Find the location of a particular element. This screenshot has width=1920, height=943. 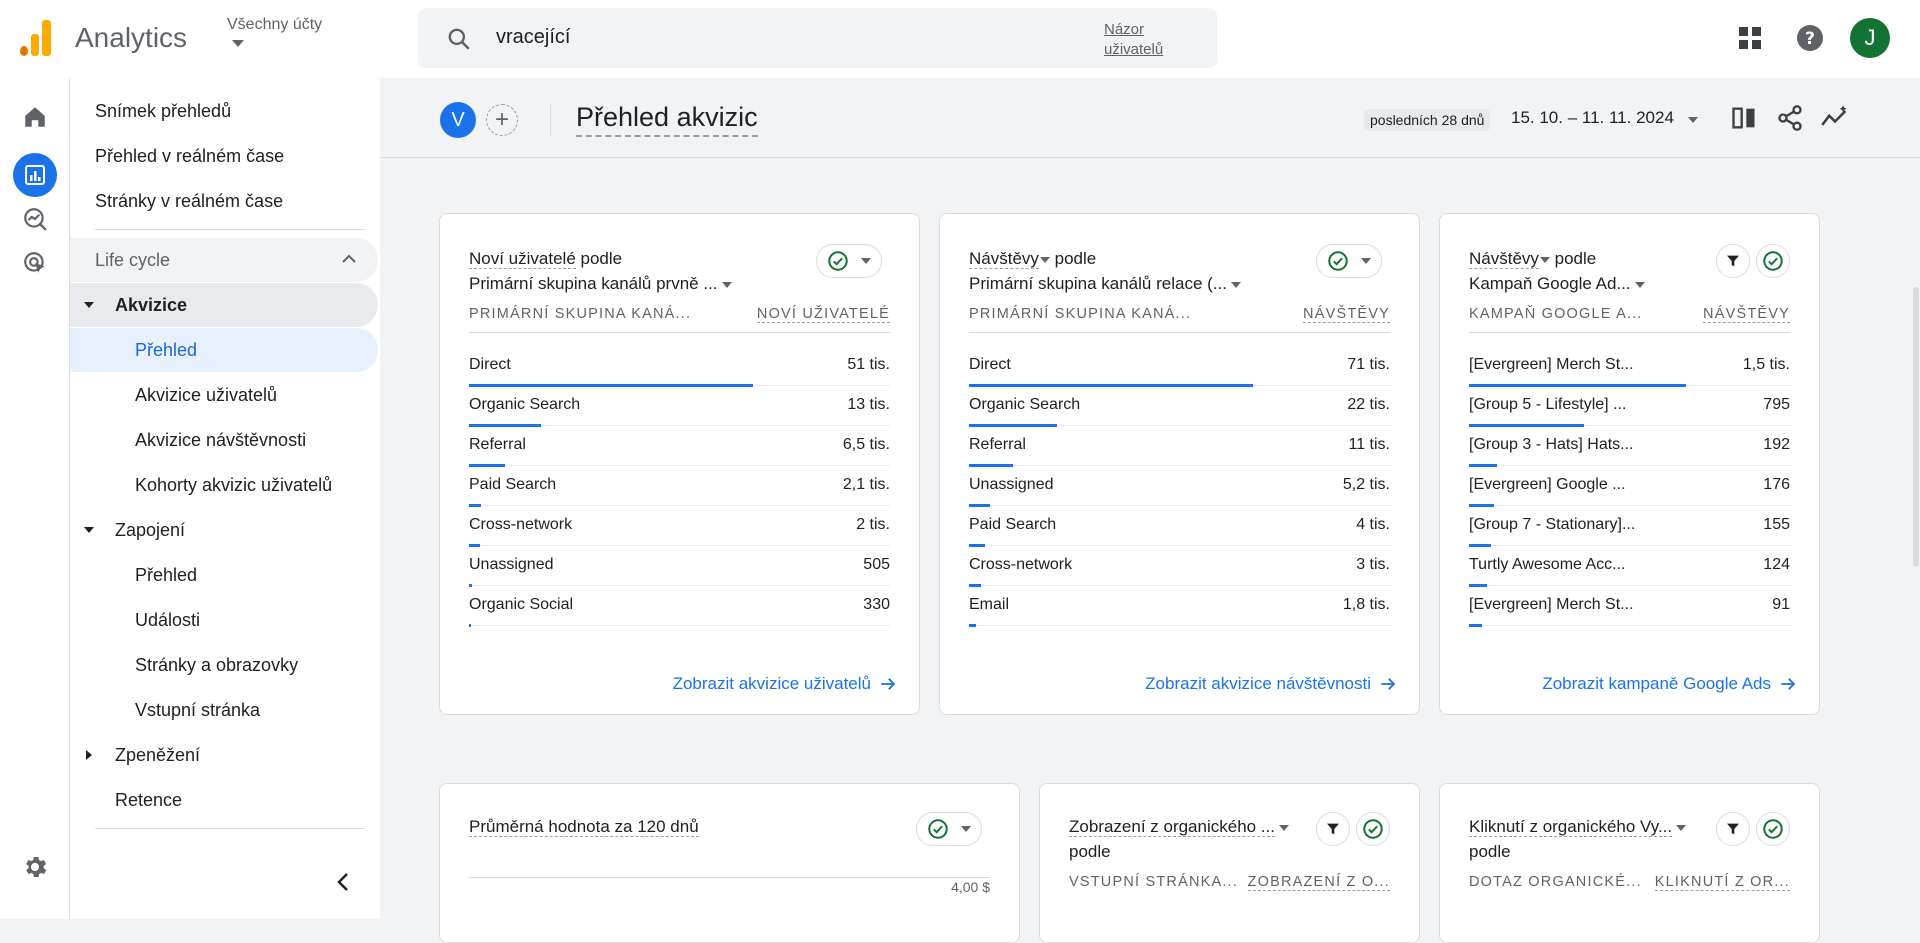

column-header-metric: NOVÍ UŽIVATELÉ is located at coordinates (823, 314).